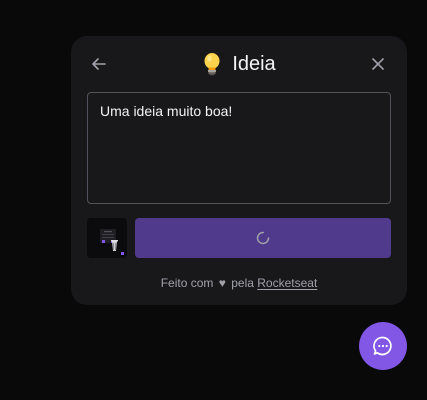 The height and width of the screenshot is (400, 427). What do you see at coordinates (287, 283) in the screenshot?
I see `rocketseat-link: Rocketseat` at bounding box center [287, 283].